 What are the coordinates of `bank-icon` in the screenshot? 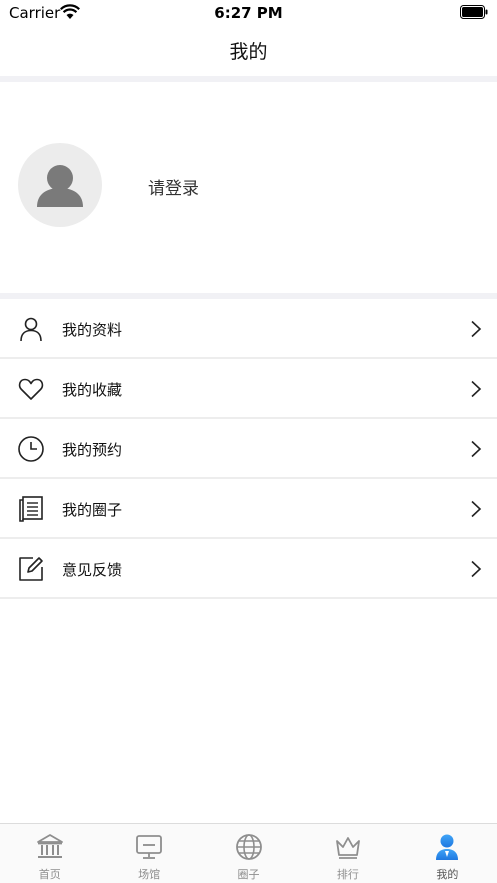 It's located at (49, 846).